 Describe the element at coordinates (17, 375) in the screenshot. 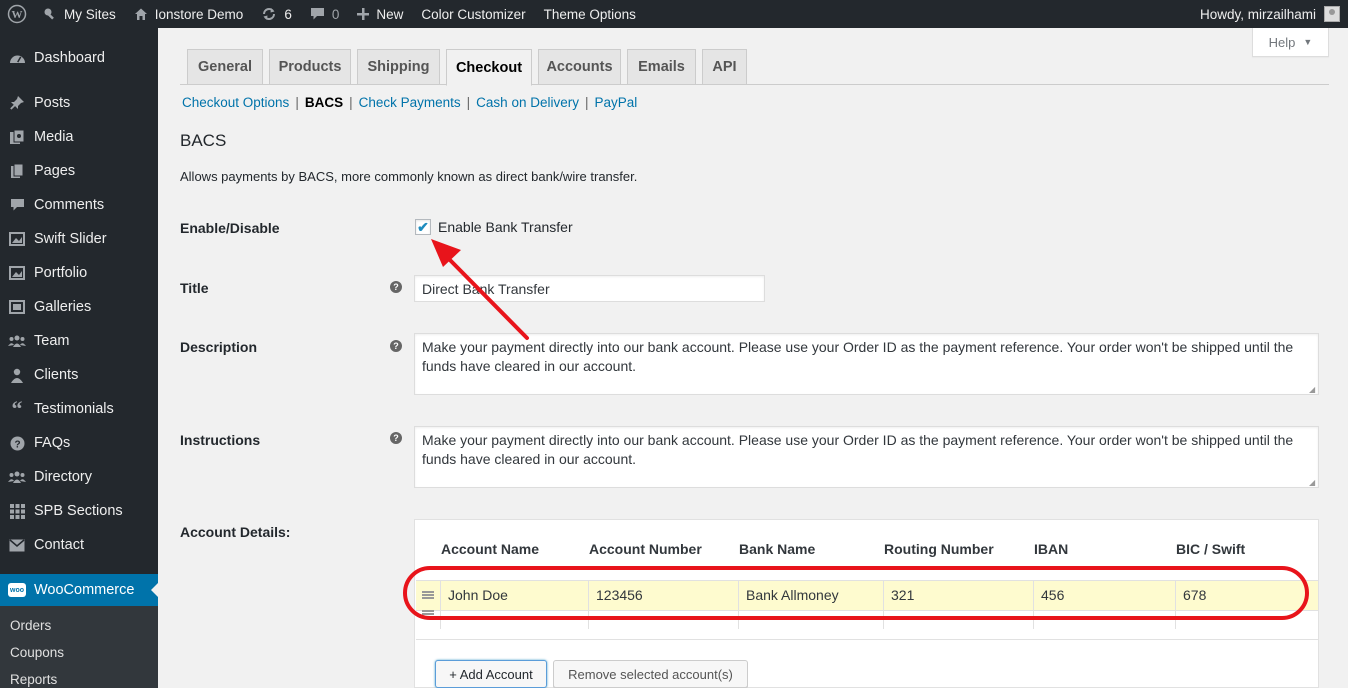

I see `clients-icon` at that location.